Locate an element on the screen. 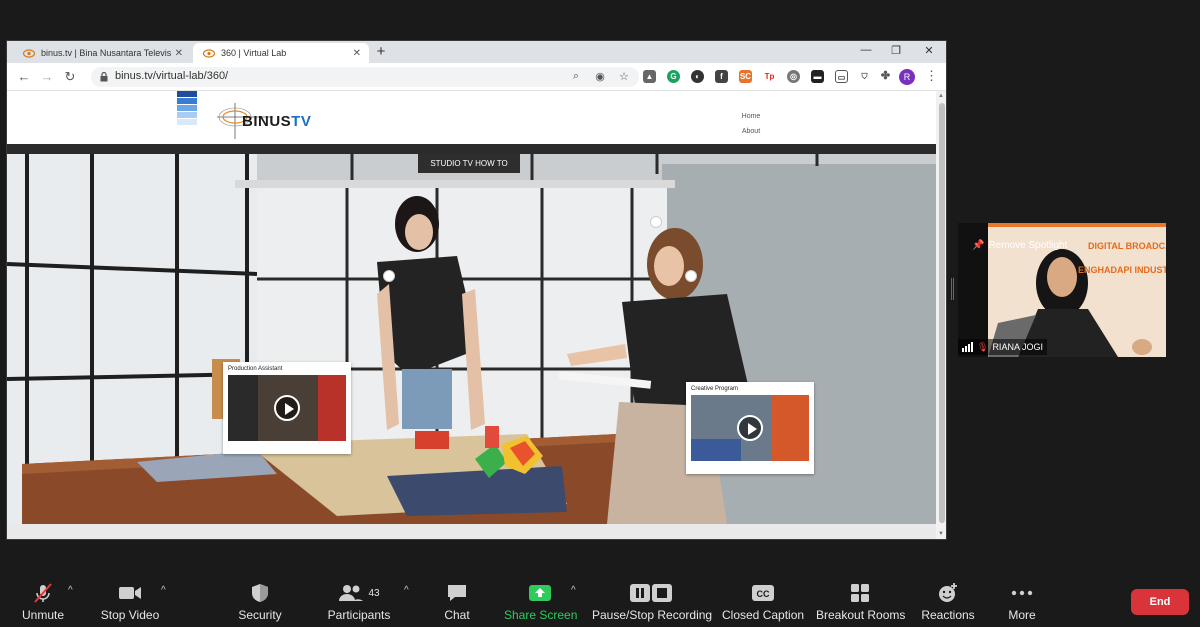  share-screen-icon is located at coordinates (540, 593).